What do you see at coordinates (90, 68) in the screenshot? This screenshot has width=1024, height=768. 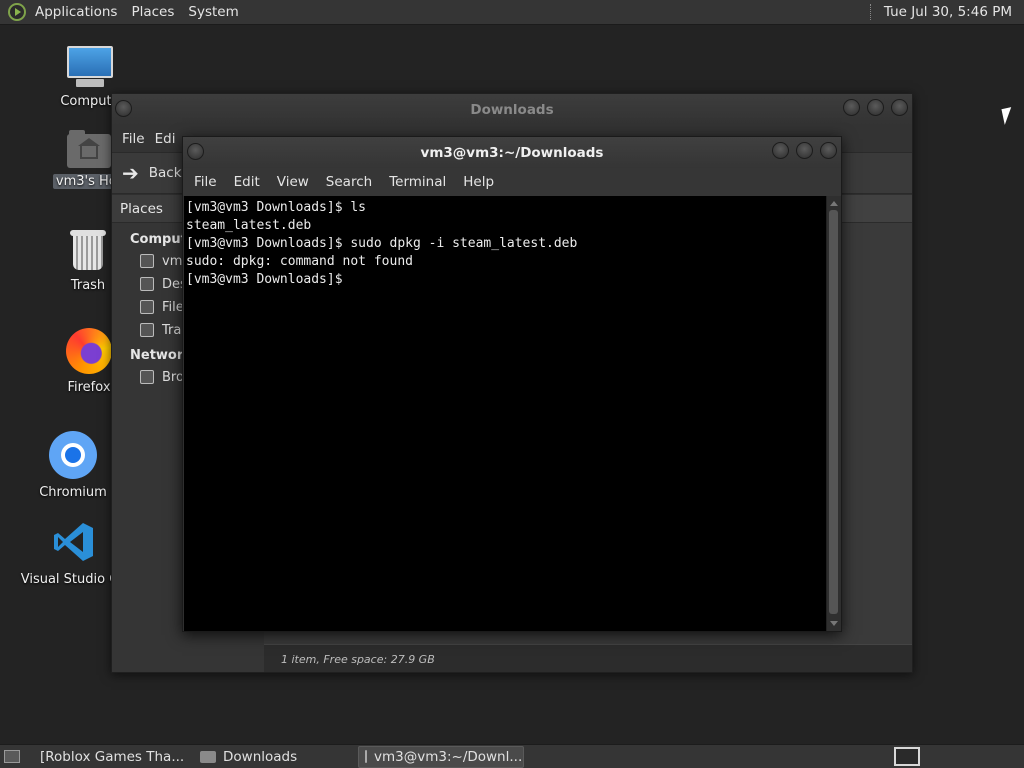 I see `computer-icon` at bounding box center [90, 68].